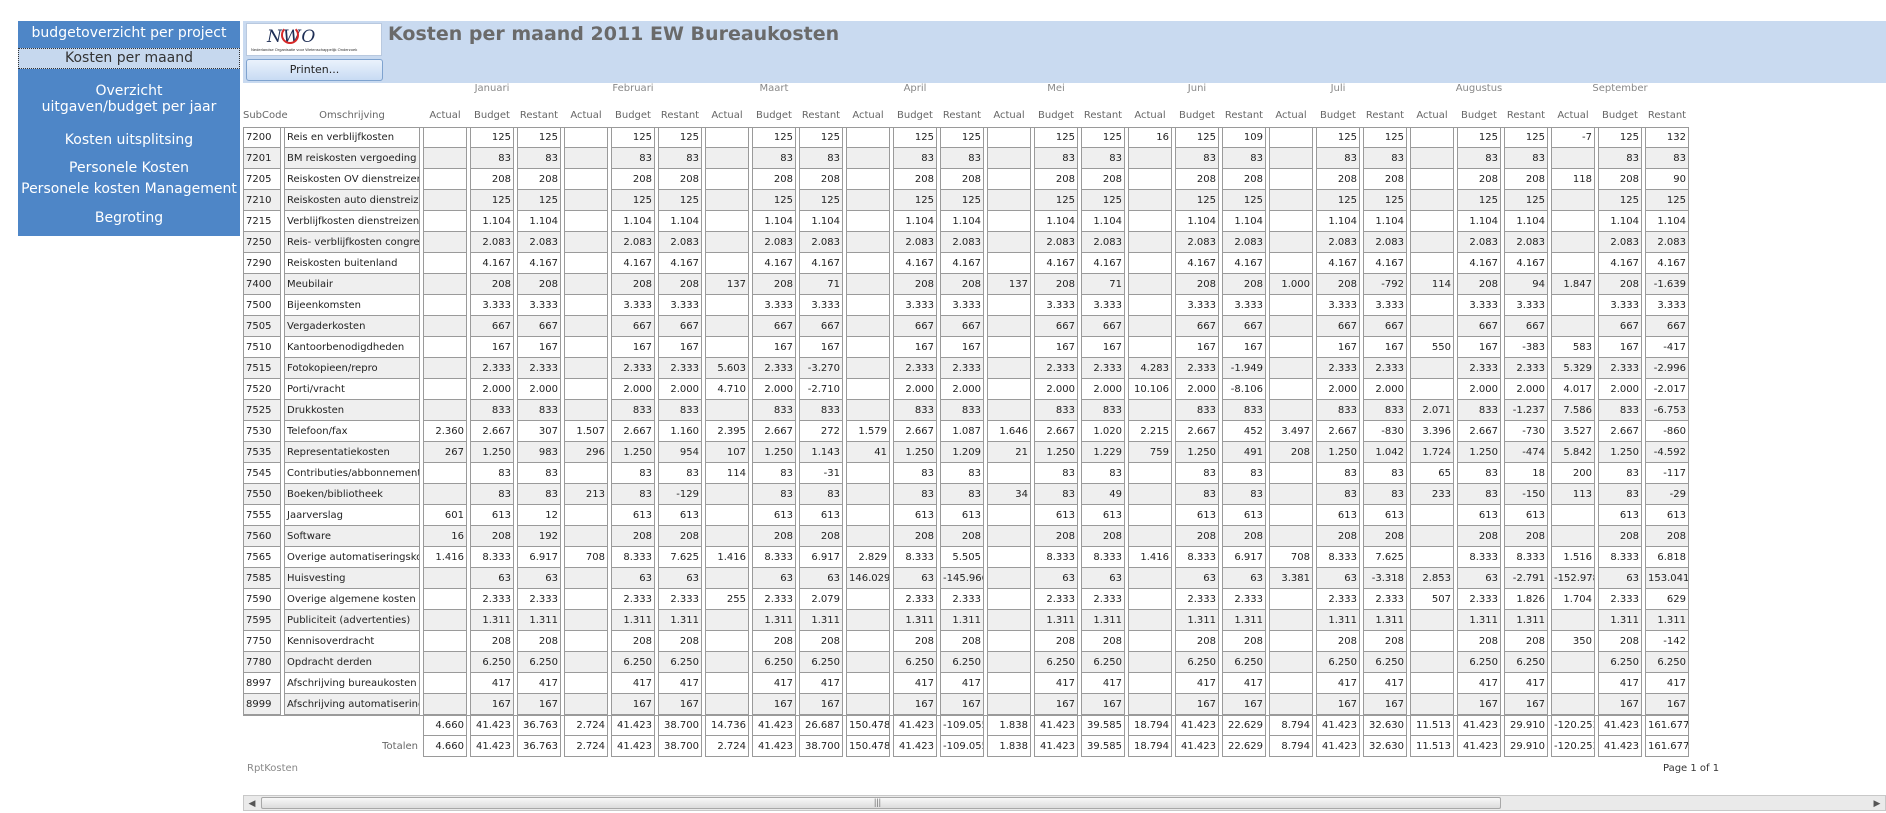 Image resolution: width=1886 pixels, height=813 pixels. Describe the element at coordinates (1338, 115) in the screenshot. I see `header-budget: Budget` at that location.